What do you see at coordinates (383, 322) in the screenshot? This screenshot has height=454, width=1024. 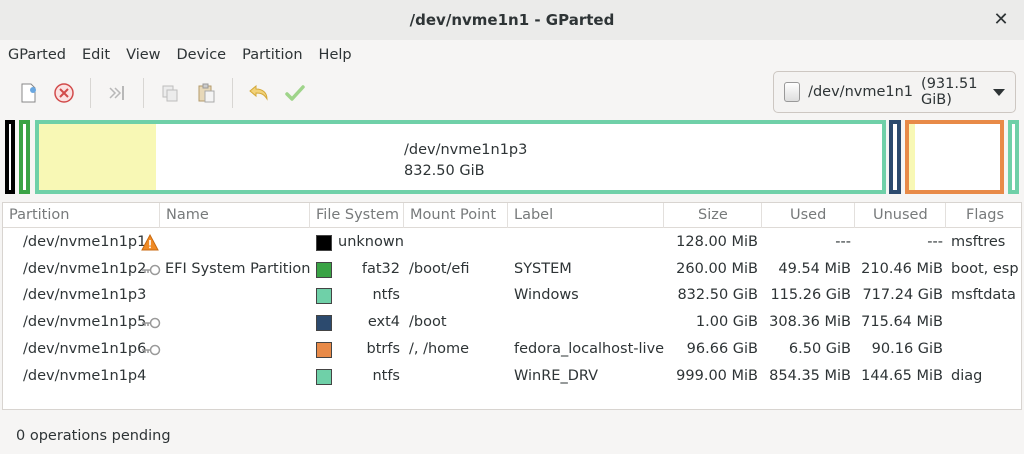 I see `filesystem: ext4` at bounding box center [383, 322].